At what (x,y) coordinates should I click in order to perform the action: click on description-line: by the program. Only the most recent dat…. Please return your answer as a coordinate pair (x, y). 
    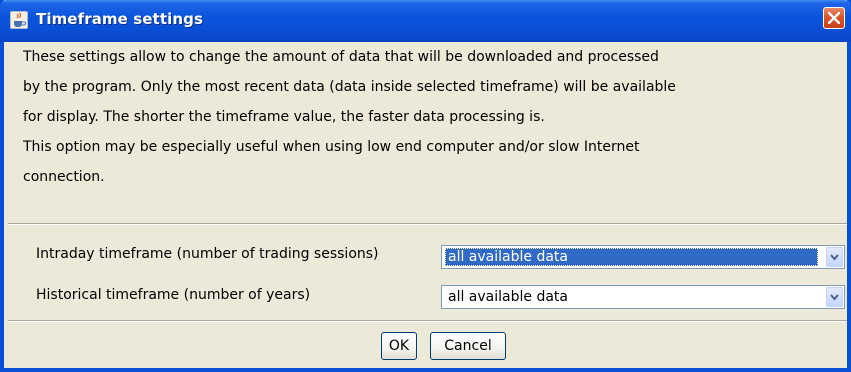
    Looking at the image, I should click on (349, 87).